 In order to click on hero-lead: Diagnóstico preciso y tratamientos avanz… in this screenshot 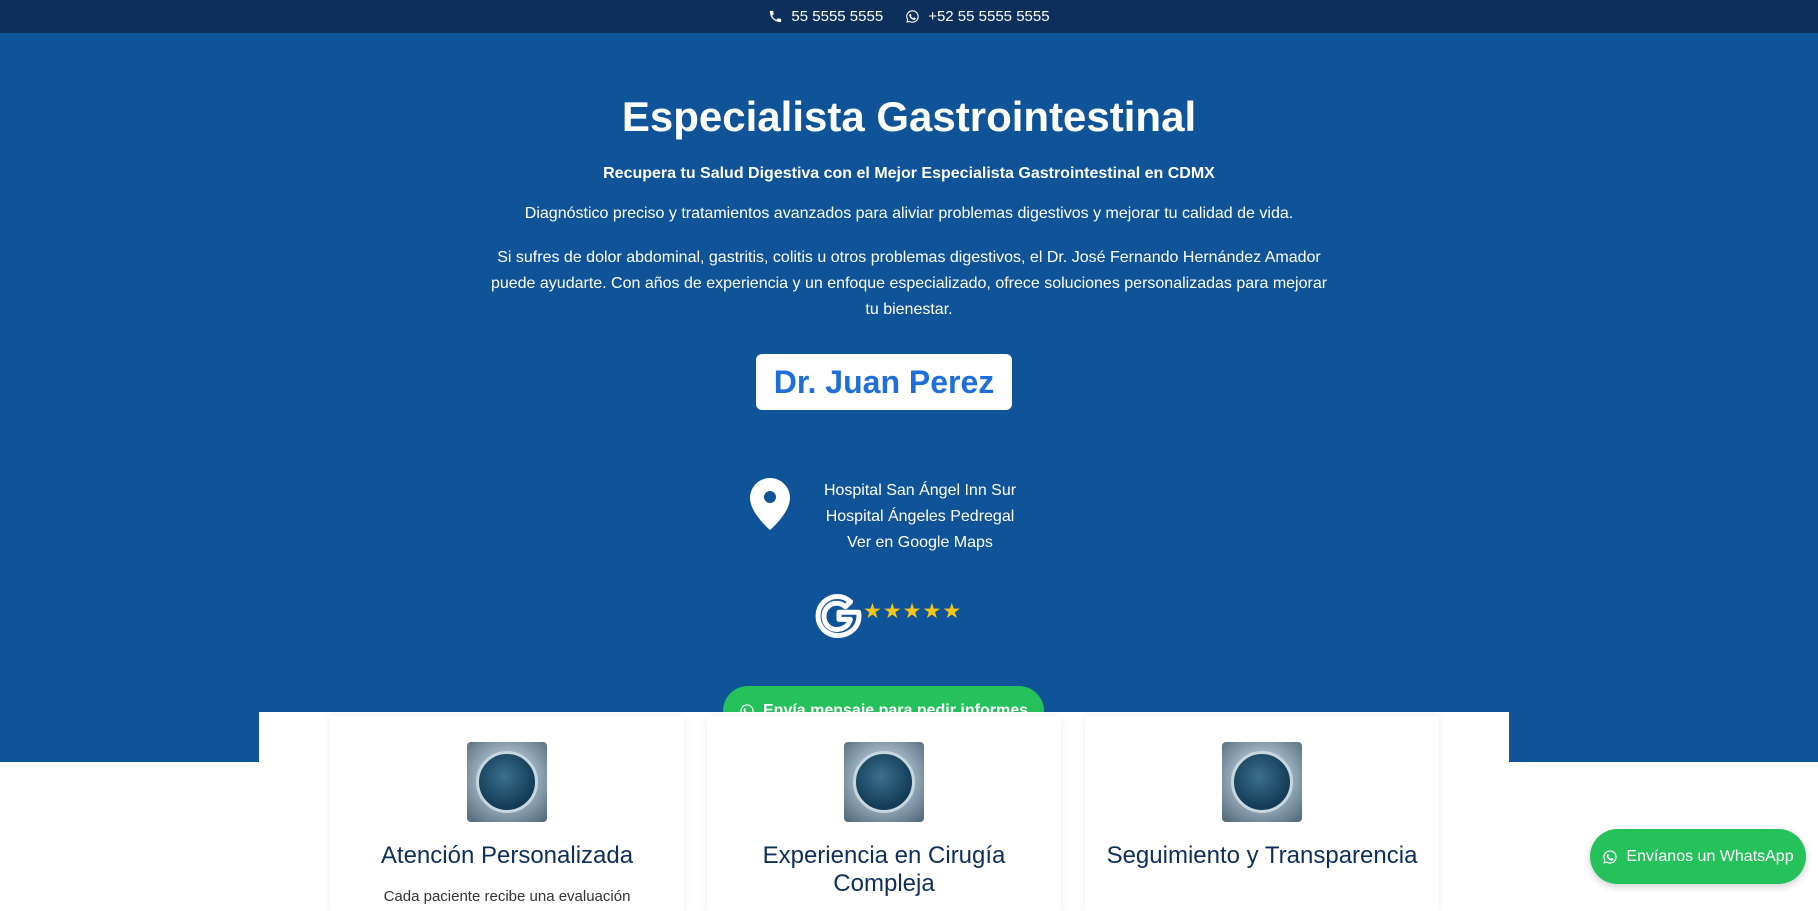, I will do `click(909, 213)`.